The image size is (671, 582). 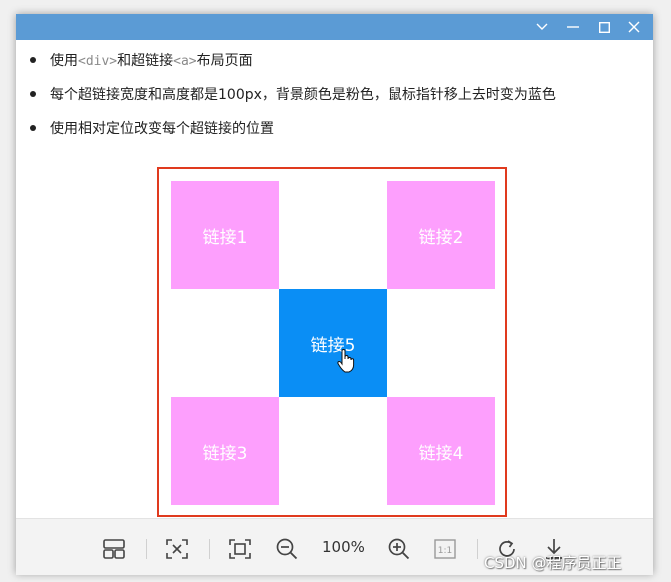 I want to click on link-5: 链接5, so click(x=333, y=343).